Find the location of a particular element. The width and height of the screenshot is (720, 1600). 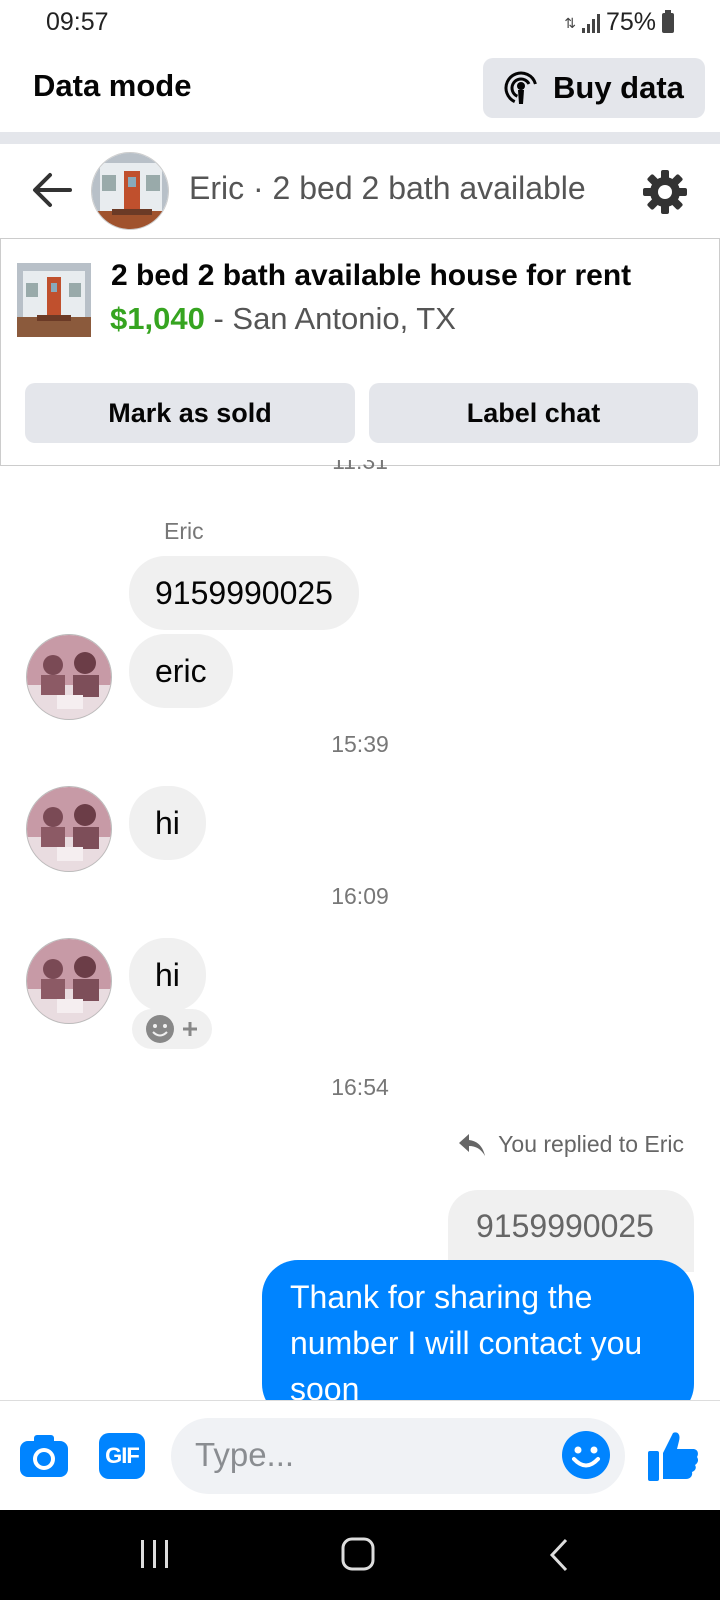

status-icons: ⇅ 75% is located at coordinates (619, 22).